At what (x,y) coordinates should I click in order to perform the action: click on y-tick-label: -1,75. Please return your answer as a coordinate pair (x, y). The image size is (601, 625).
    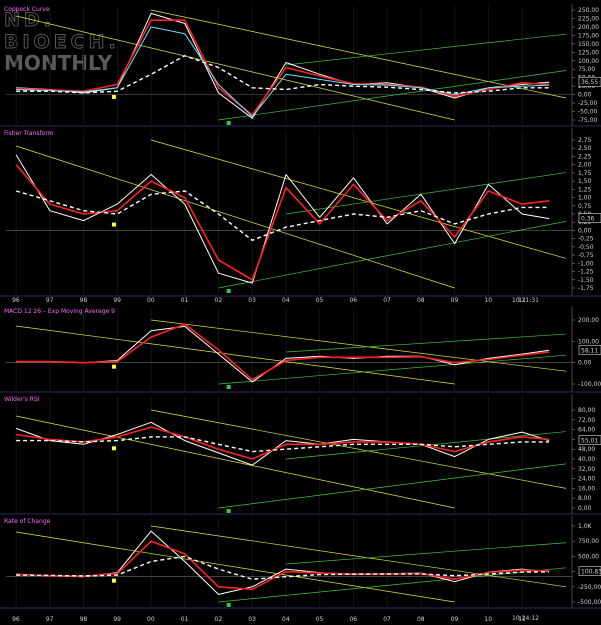
    Looking at the image, I should click on (586, 288).